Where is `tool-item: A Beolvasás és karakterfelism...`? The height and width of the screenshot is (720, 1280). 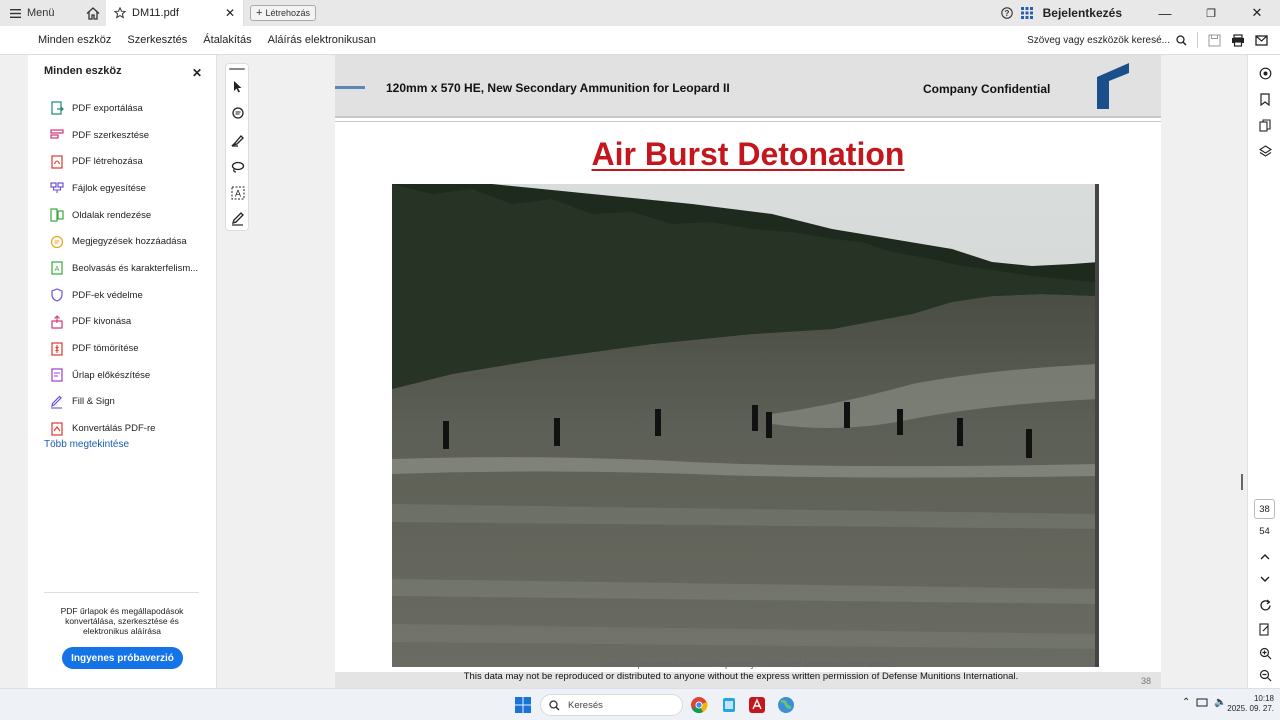 tool-item: A Beolvasás és karakterfelism... is located at coordinates (124, 268).